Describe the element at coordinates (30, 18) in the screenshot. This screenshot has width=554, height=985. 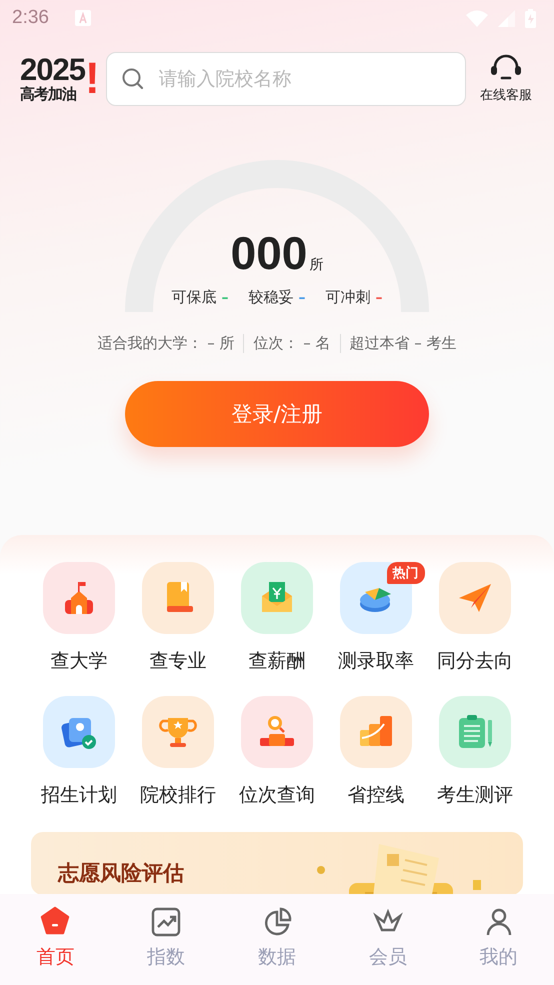
I see `status-time: 2:36` at that location.